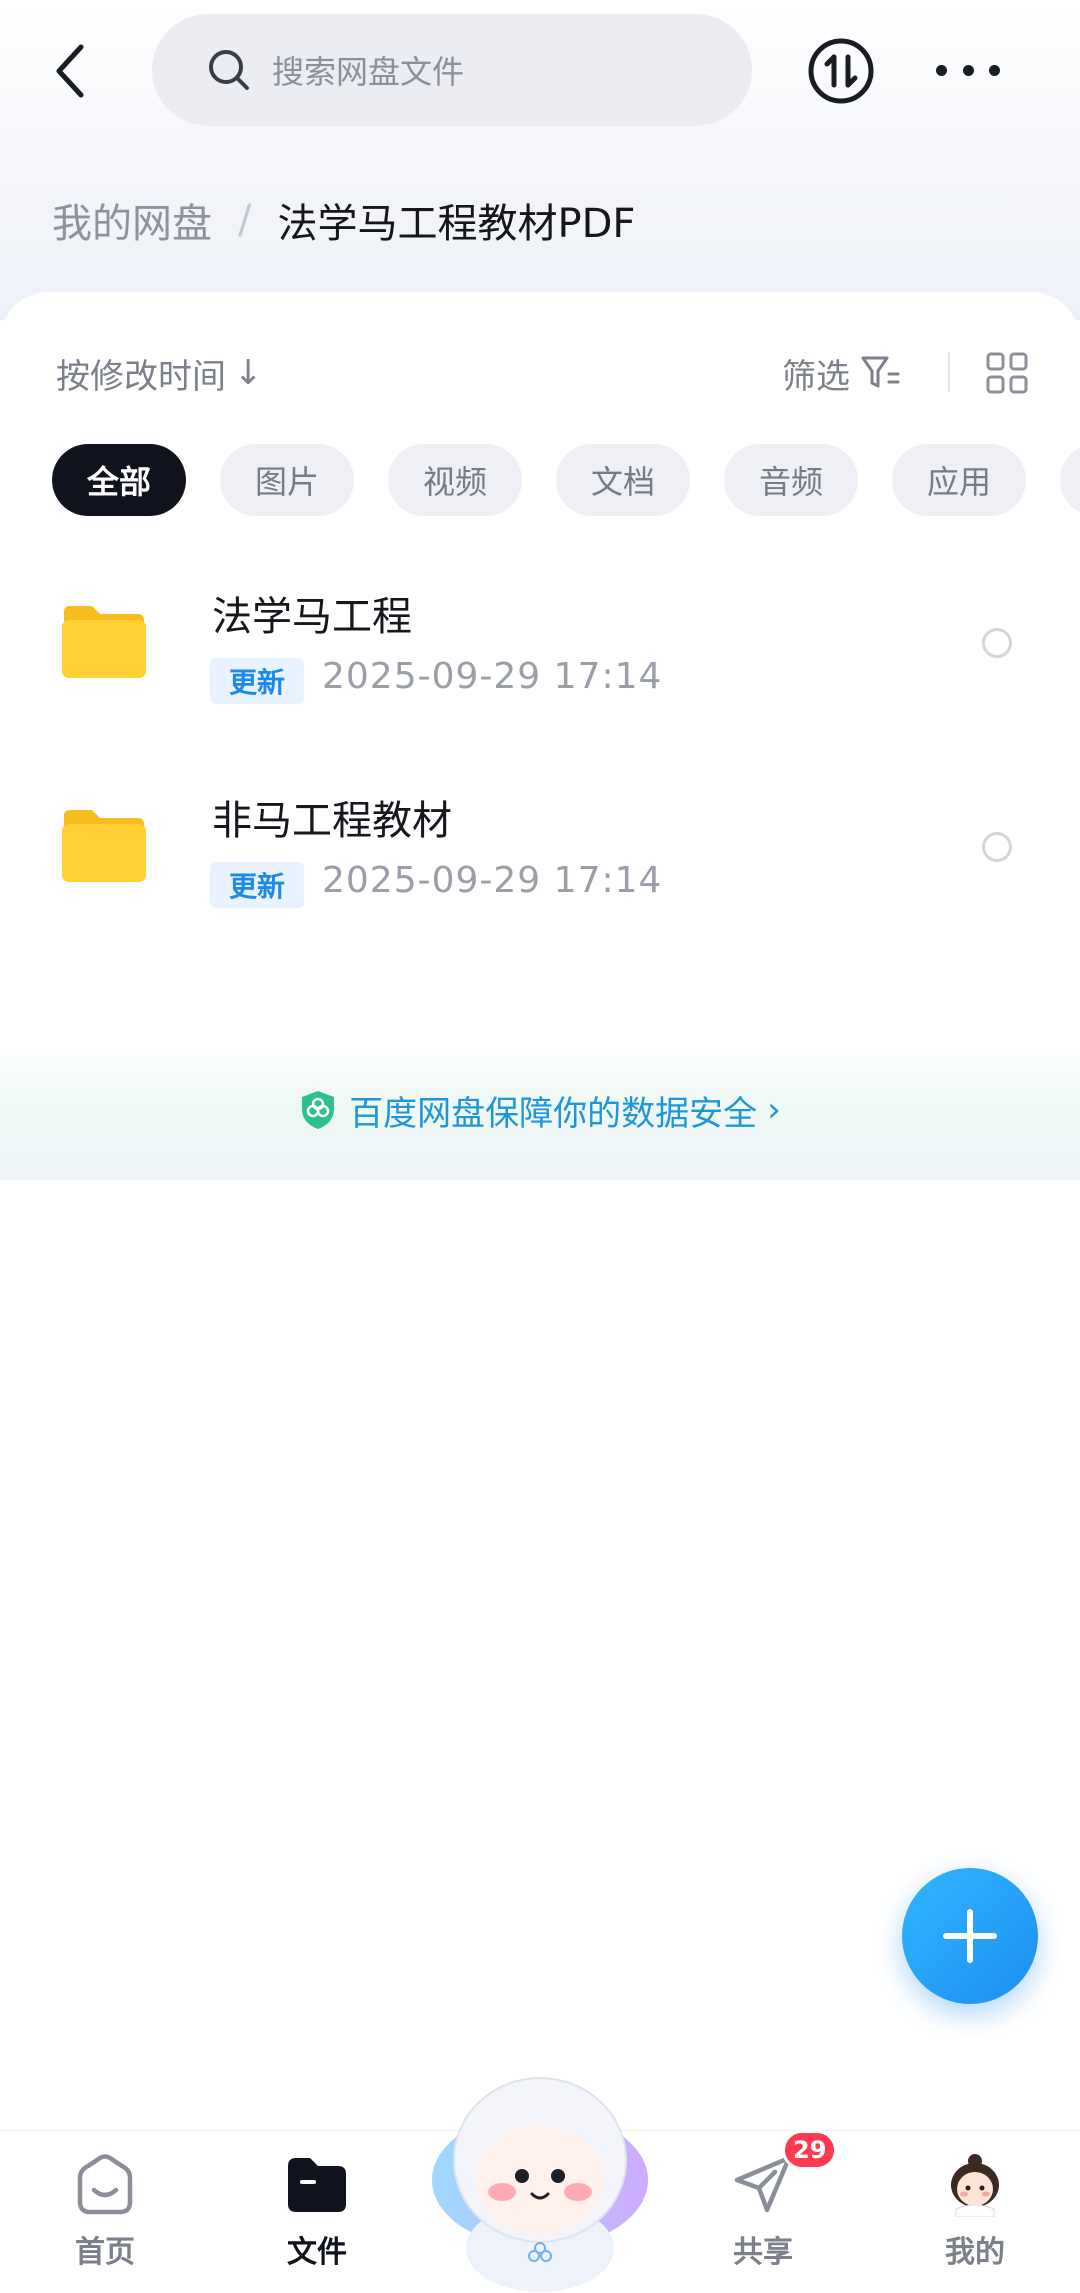 Image resolution: width=1080 pixels, height=2293 pixels. Describe the element at coordinates (105, 2216) in the screenshot. I see `tab-home: 首页` at that location.